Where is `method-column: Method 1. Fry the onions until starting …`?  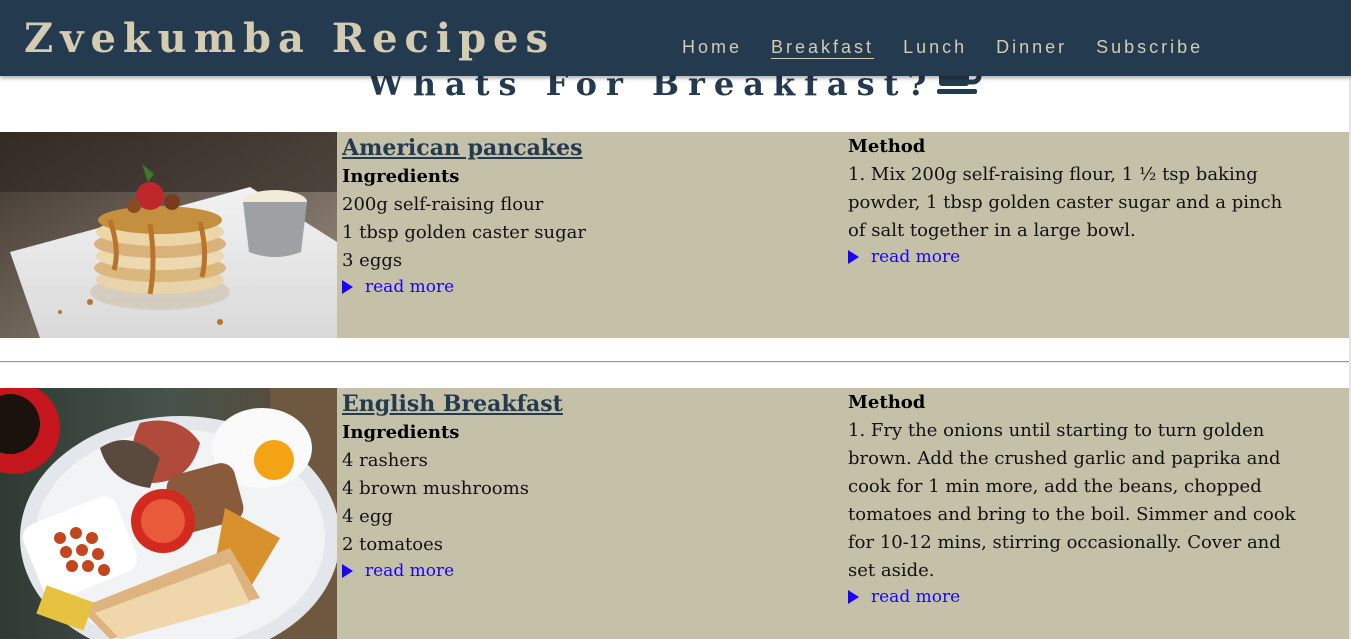
method-column: Method 1. Fry the onions until starting … is located at coordinates (1073, 498).